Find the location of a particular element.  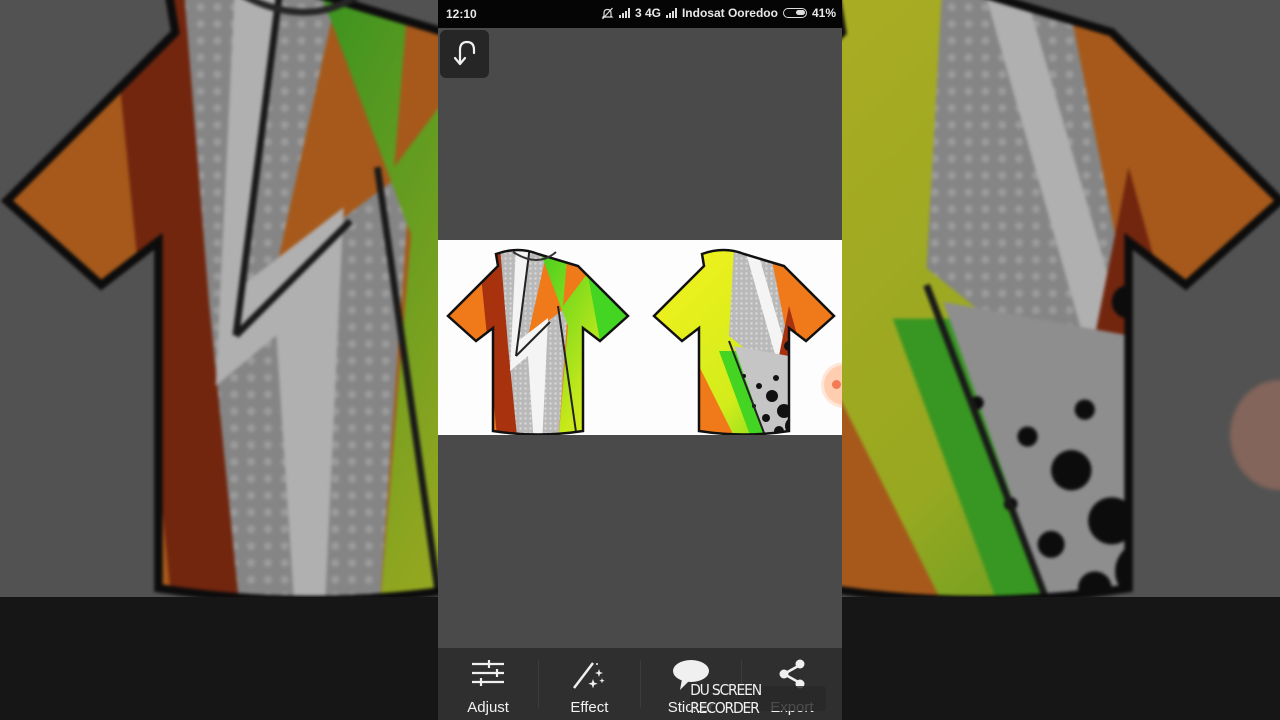

screen-recorder-watermark: DU SCREEN RECORDER is located at coordinates (758, 699).